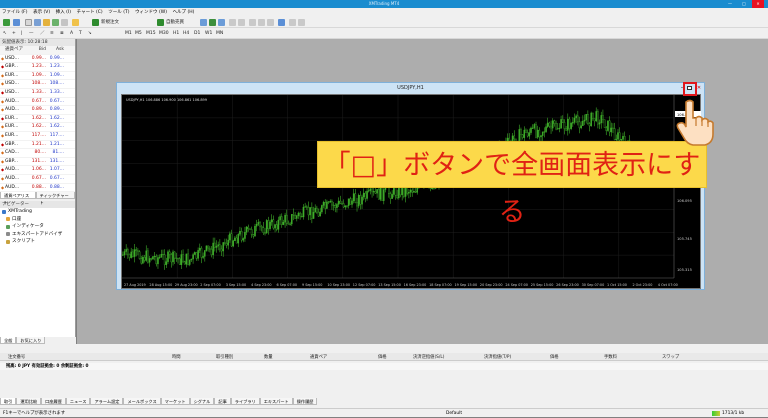 Image resolution: width=768 pixels, height=418 pixels. Describe the element at coordinates (744, 4) in the screenshot. I see `maximize-button: □` at that location.